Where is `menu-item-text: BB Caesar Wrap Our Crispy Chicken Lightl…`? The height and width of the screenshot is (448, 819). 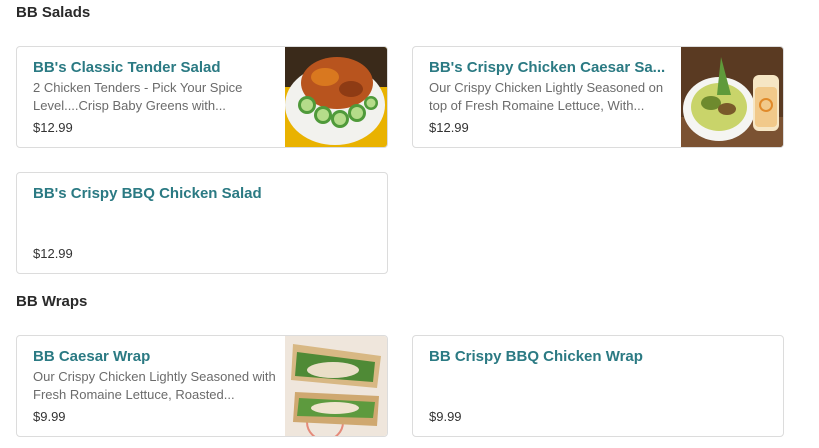 menu-item-text: BB Caesar Wrap Our Crispy Chicken Lightl… is located at coordinates (155, 375).